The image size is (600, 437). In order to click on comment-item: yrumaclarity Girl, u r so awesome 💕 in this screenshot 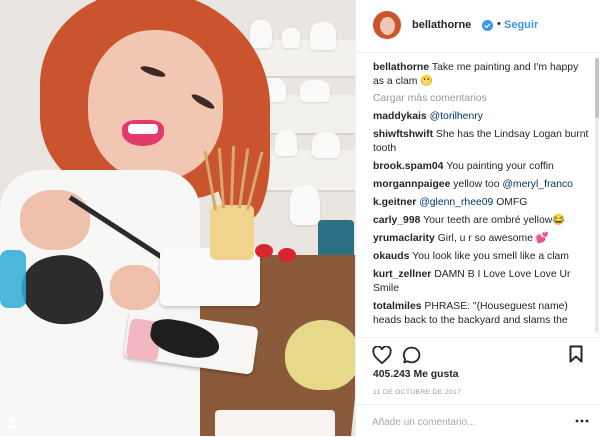, I will do `click(482, 239)`.